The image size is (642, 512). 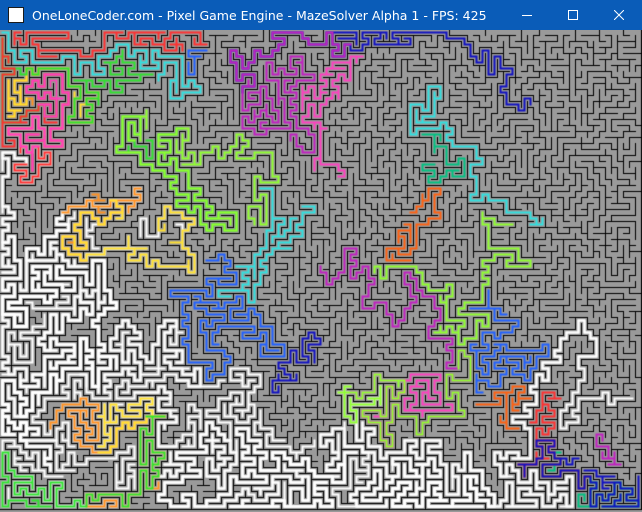 I want to click on minimize-button, so click(x=527, y=15).